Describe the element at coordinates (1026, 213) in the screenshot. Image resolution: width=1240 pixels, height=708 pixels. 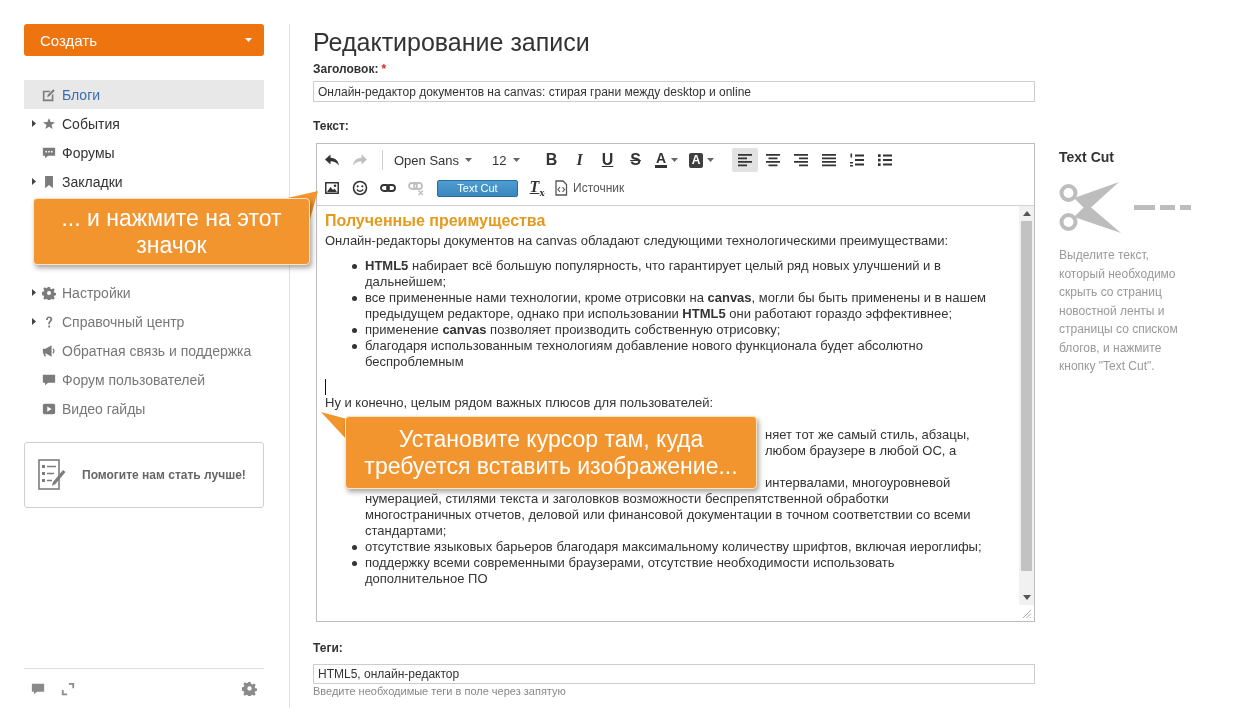
I see `caret-up-icon` at that location.